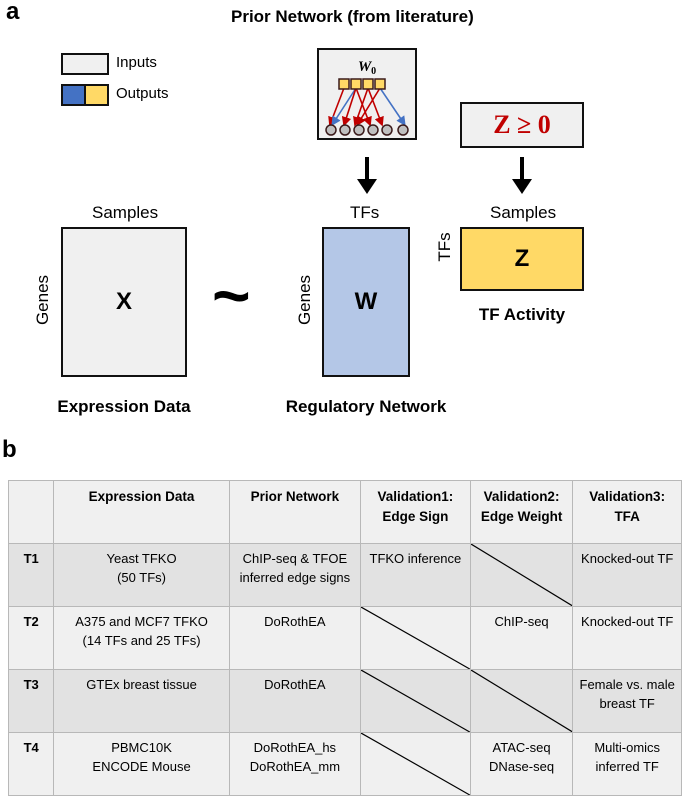  What do you see at coordinates (521, 747) in the screenshot?
I see `cell-text: ATAC-seq` at bounding box center [521, 747].